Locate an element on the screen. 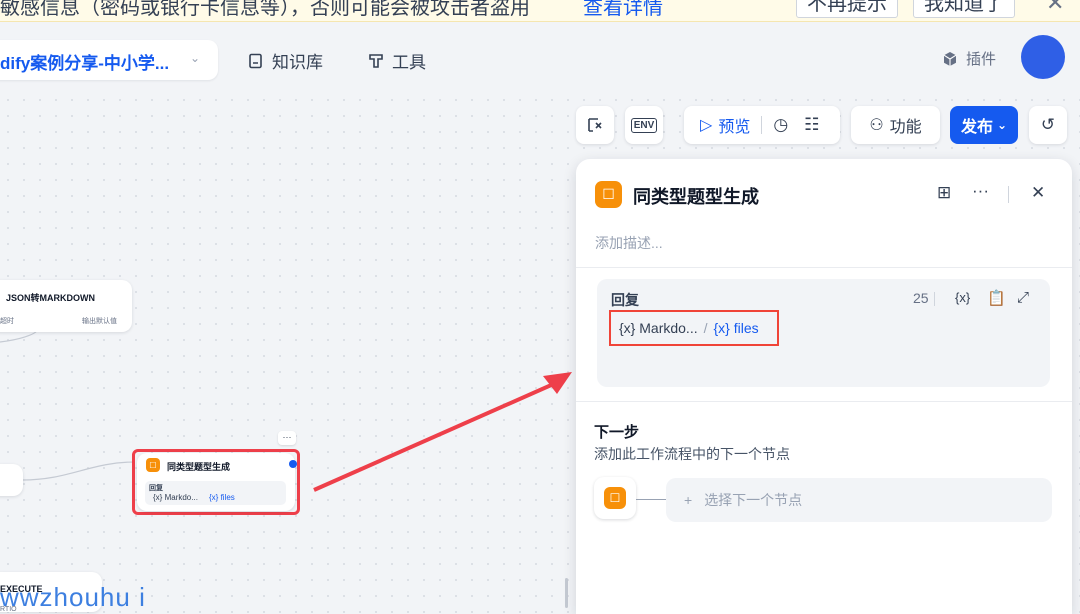 The height and width of the screenshot is (614, 1080). reply-editor: 回复 25 {x} 📋 ⤢ {x} Markdo... / {x} files is located at coordinates (823, 333).